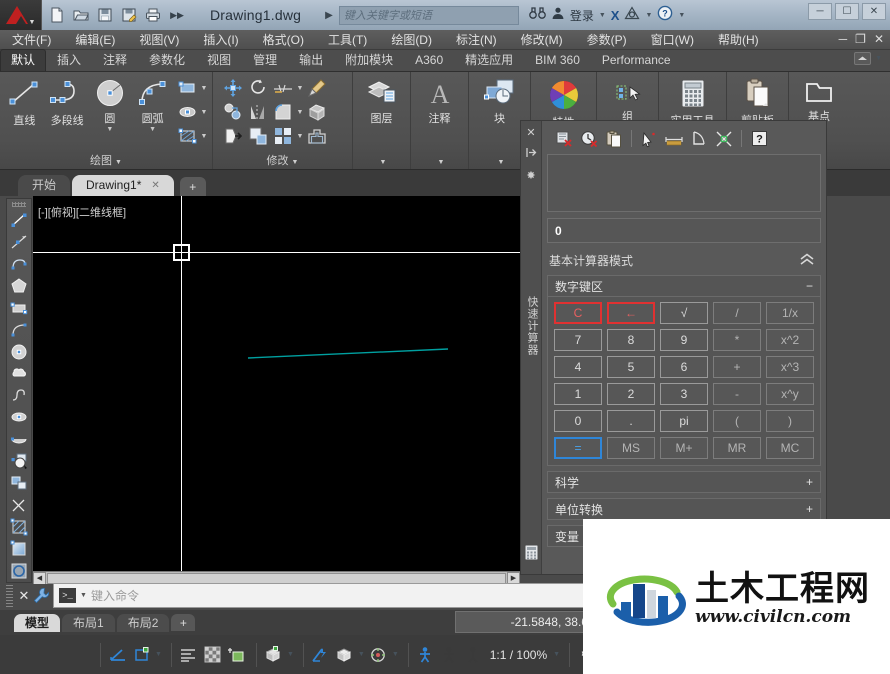  I want to click on command-input: >_ ▼ 键入命令, so click(318, 595).